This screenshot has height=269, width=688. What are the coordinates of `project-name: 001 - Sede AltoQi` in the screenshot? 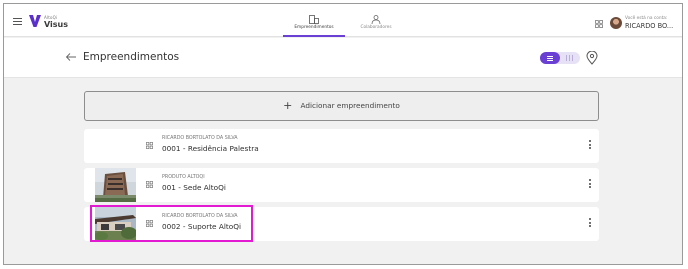 It's located at (194, 187).